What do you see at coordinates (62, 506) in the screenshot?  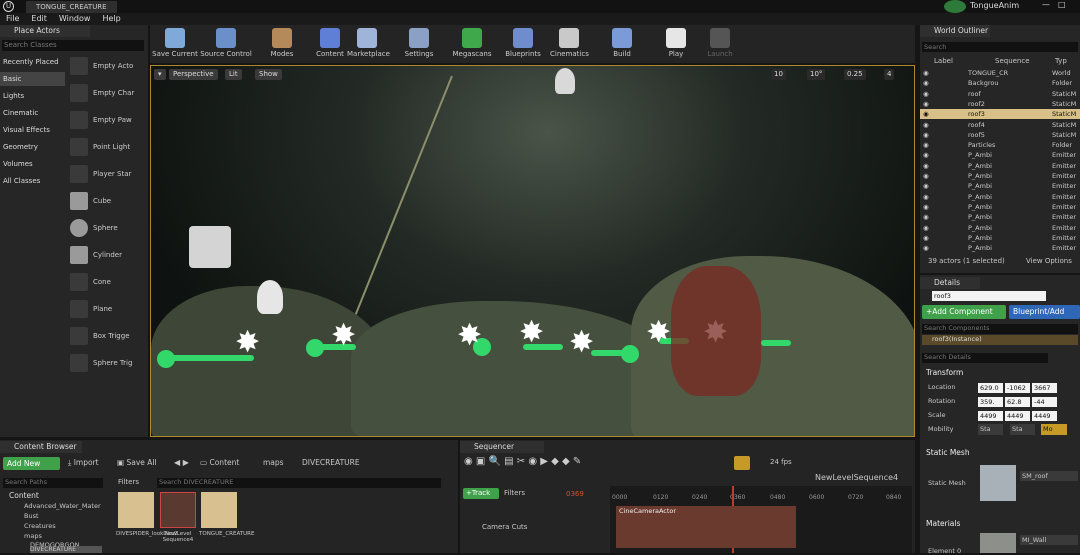 I see `tree-advanced-water: Advanced_Water_Mater` at bounding box center [62, 506].